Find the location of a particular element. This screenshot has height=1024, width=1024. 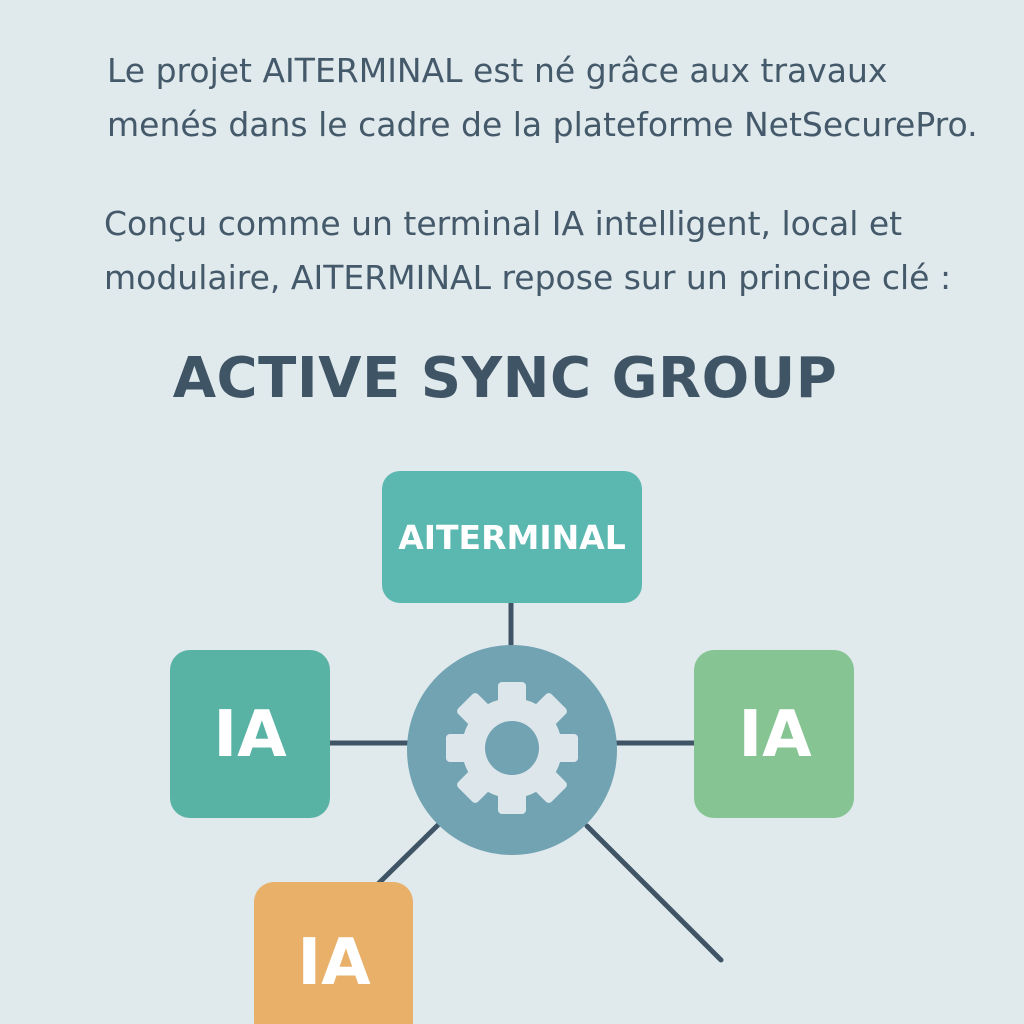

node-ia-left: IA is located at coordinates (250, 734).